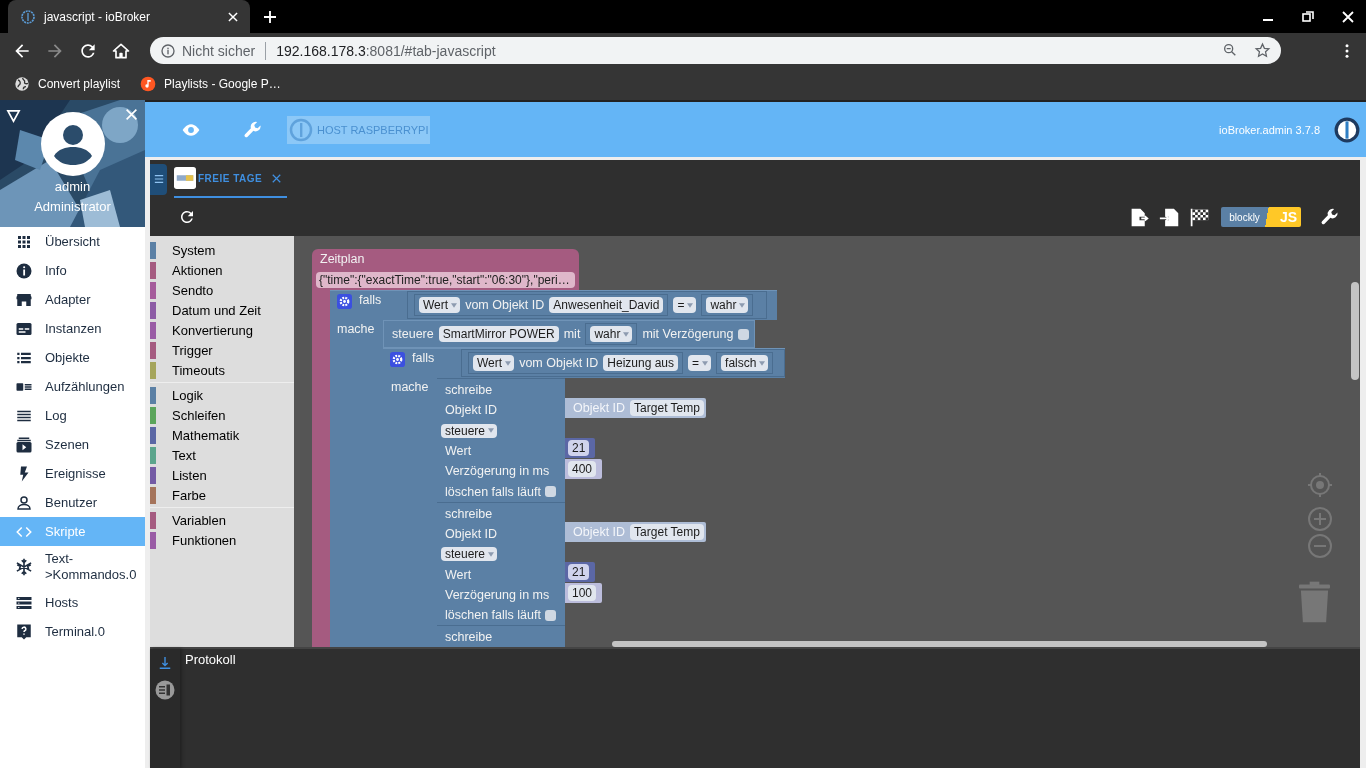  What do you see at coordinates (72, 328) in the screenshot?
I see `nav-item: Instanzen` at bounding box center [72, 328].